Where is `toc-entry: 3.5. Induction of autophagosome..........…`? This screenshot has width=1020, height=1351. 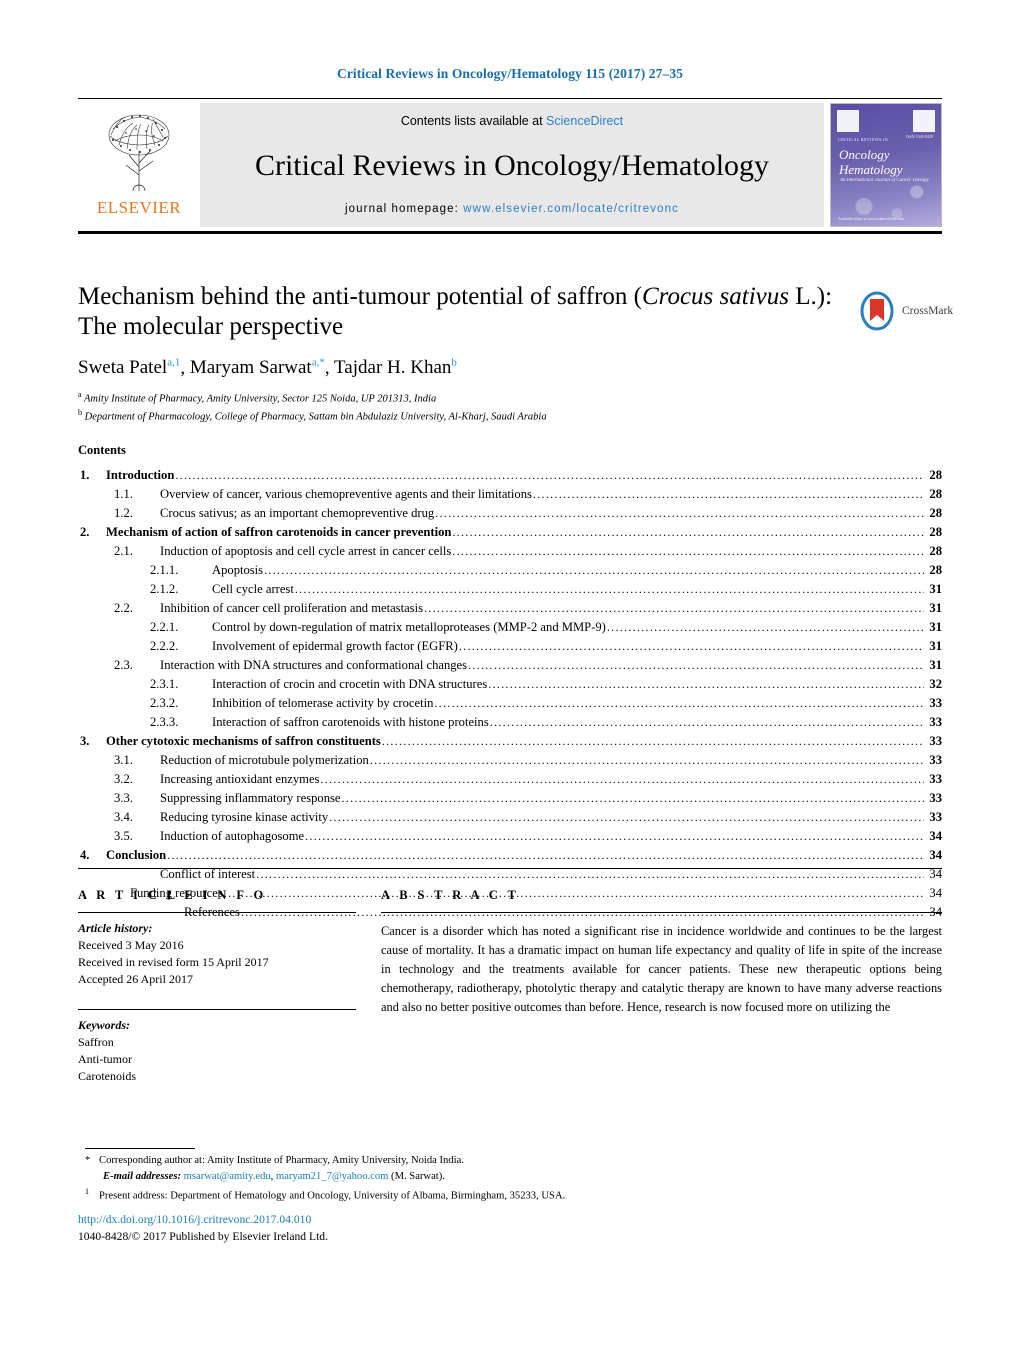 toc-entry: 3.5. Induction of autophagosome..........… is located at coordinates (510, 836).